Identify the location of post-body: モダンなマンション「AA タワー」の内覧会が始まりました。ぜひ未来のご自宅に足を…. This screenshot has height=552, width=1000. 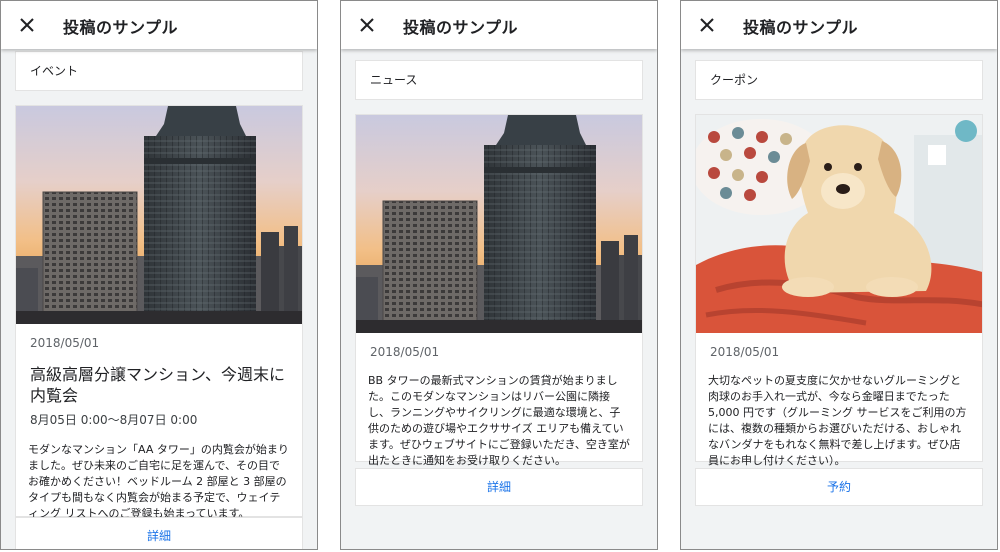
(158, 481).